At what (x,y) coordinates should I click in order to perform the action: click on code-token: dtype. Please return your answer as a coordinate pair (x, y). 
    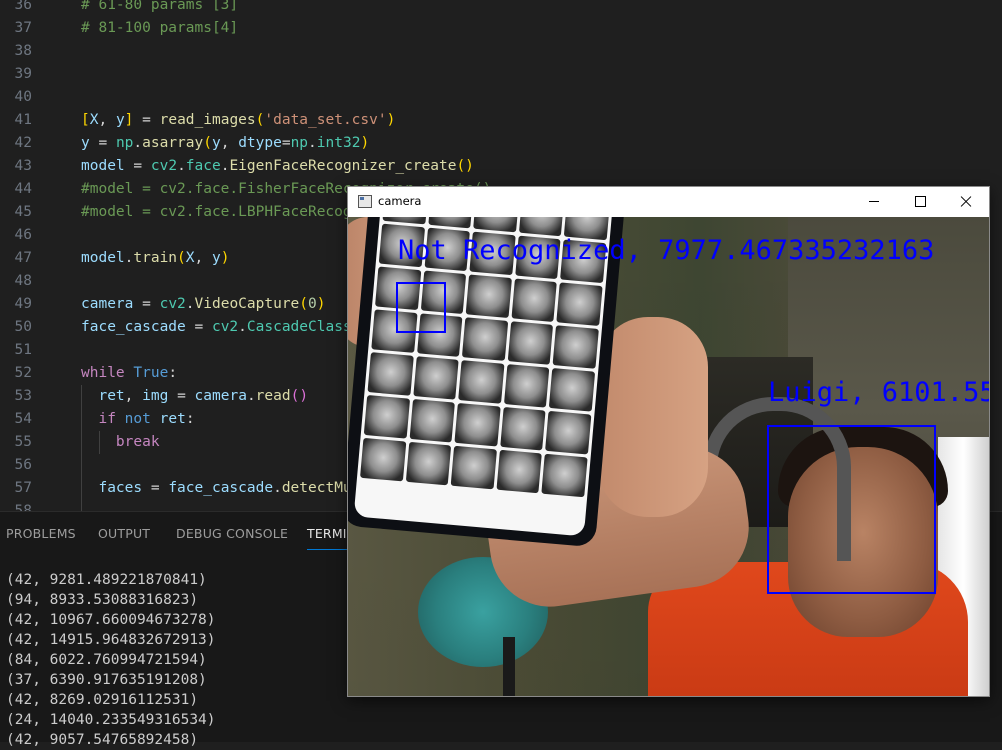
    Looking at the image, I should click on (260, 143).